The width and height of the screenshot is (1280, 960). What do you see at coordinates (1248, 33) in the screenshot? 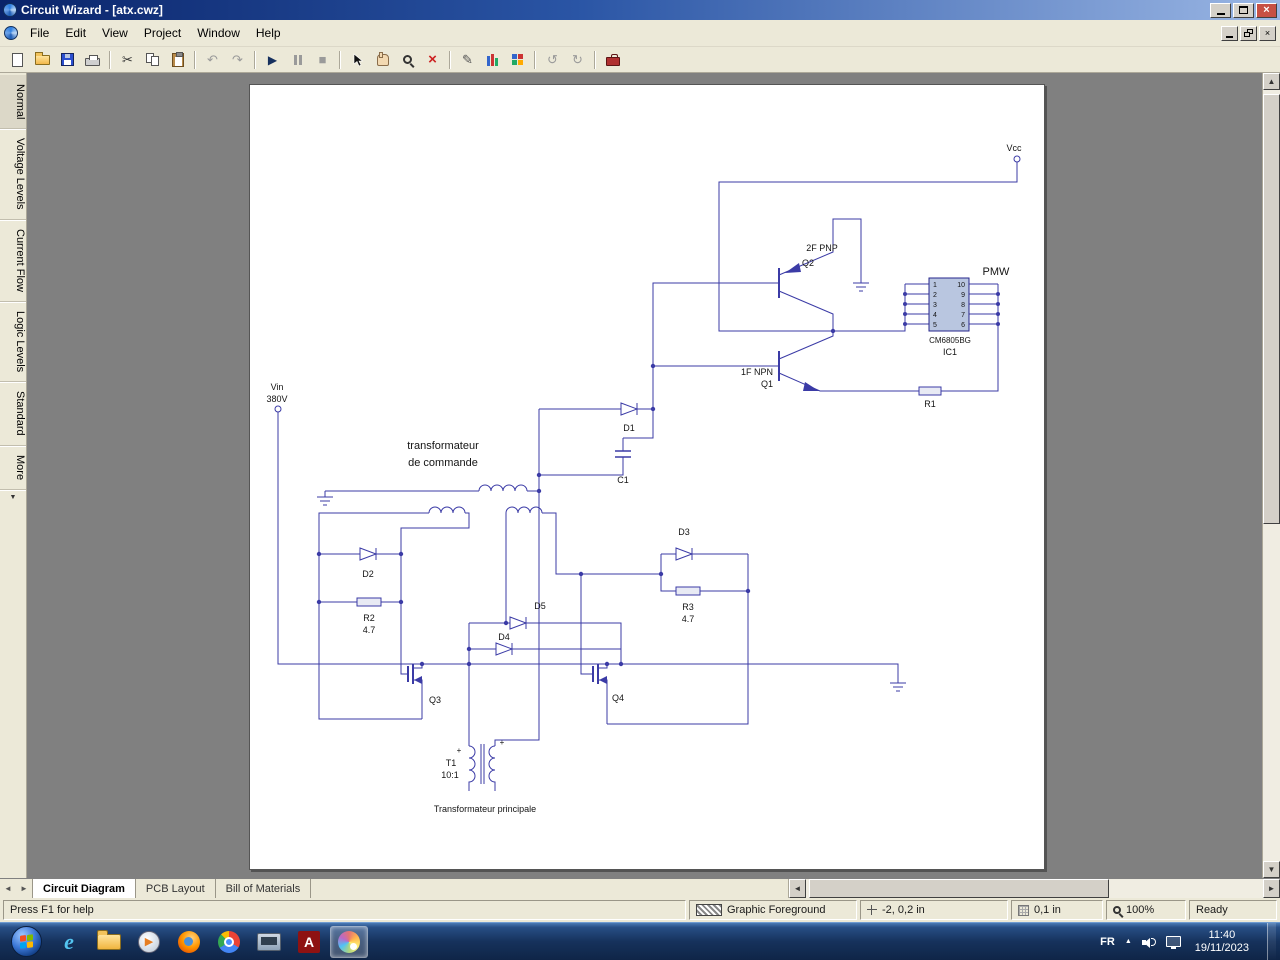
I see `mdi-restore-button` at bounding box center [1248, 33].